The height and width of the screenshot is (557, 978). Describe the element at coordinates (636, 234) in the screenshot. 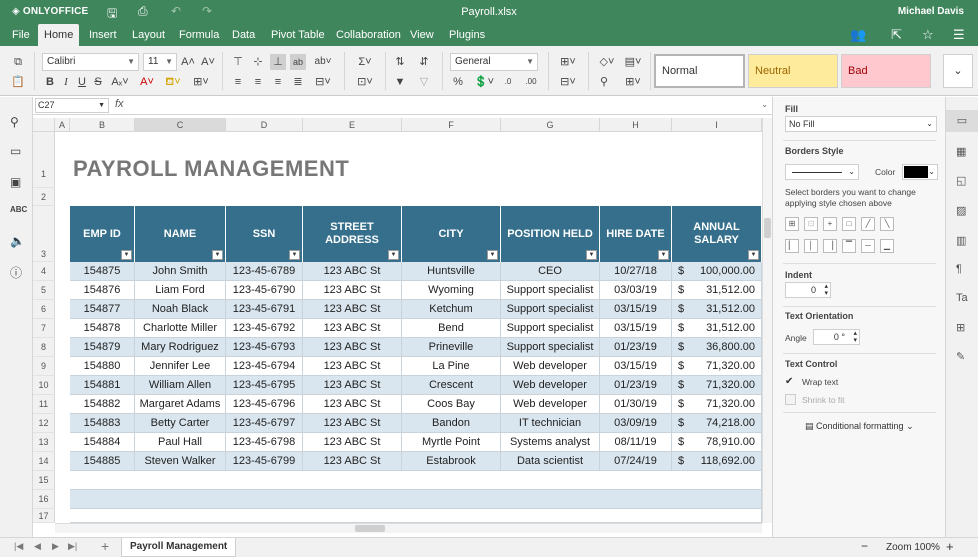

I see `header-hire-date: HIRE DATE ▼` at that location.